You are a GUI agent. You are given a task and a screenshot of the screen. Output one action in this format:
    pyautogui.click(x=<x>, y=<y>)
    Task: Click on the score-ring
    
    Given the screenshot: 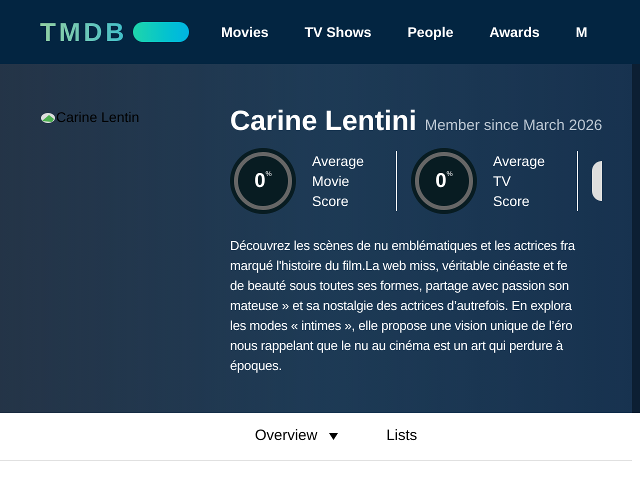 What is the action you would take?
    pyautogui.click(x=597, y=181)
    